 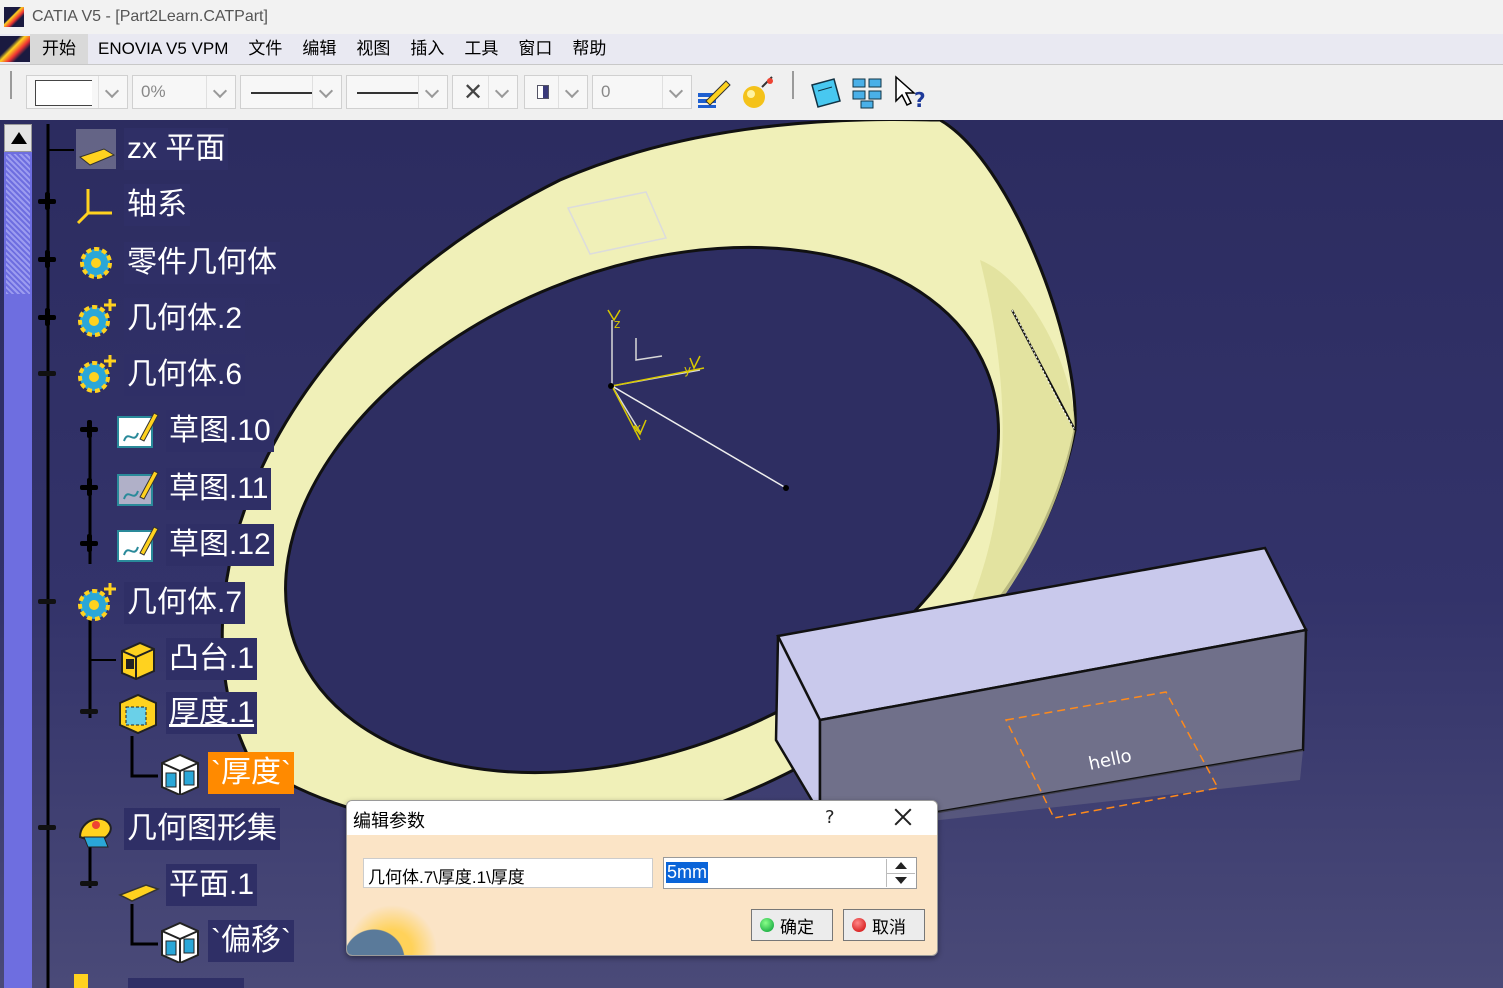 I want to click on dialog-decoration, so click(x=392, y=930).